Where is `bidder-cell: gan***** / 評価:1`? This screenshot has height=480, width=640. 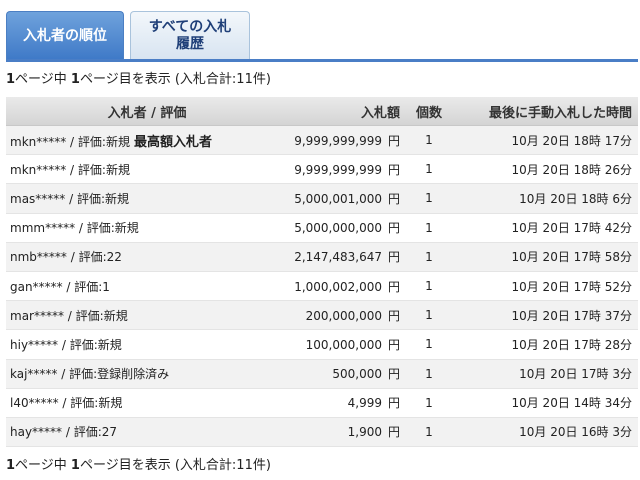
bidder-cell: gan***** / 評価:1 is located at coordinates (147, 286).